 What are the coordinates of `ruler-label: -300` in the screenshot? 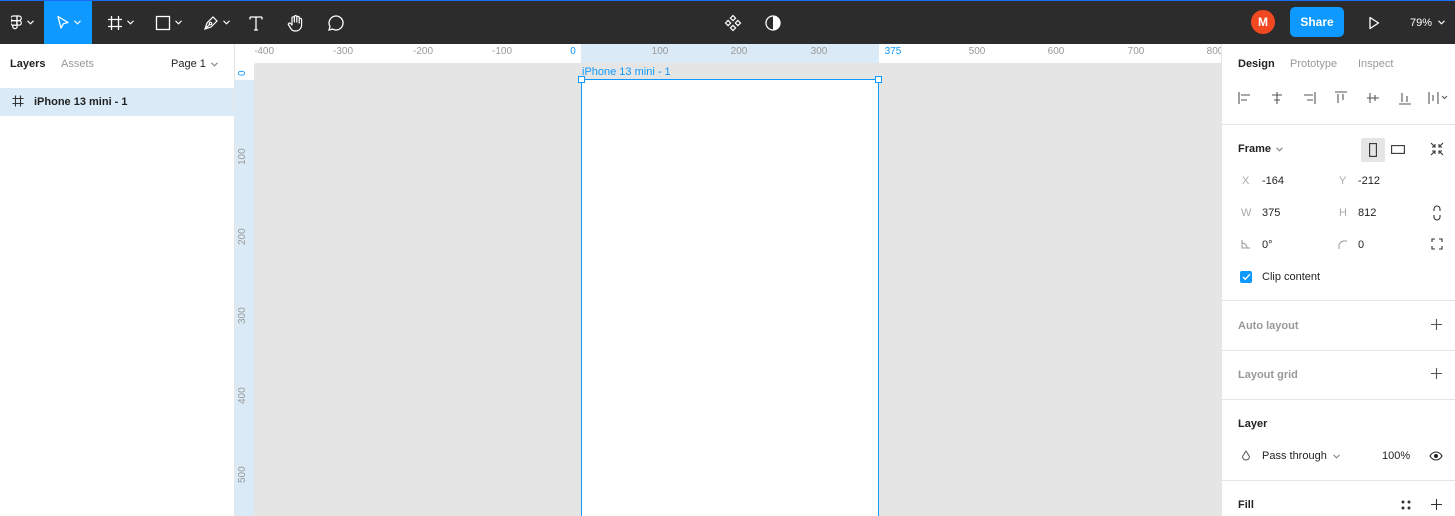 It's located at (343, 51).